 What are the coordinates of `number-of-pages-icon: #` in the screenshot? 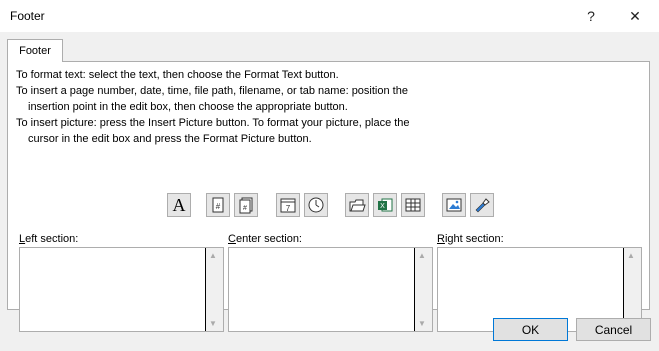 It's located at (246, 205).